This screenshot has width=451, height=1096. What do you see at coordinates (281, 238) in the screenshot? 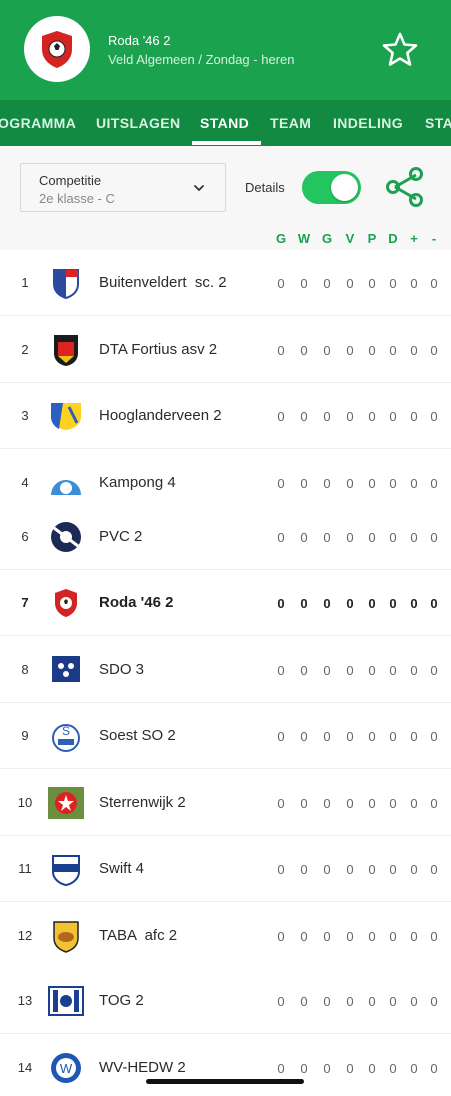
I see `col-header-played: G` at bounding box center [281, 238].